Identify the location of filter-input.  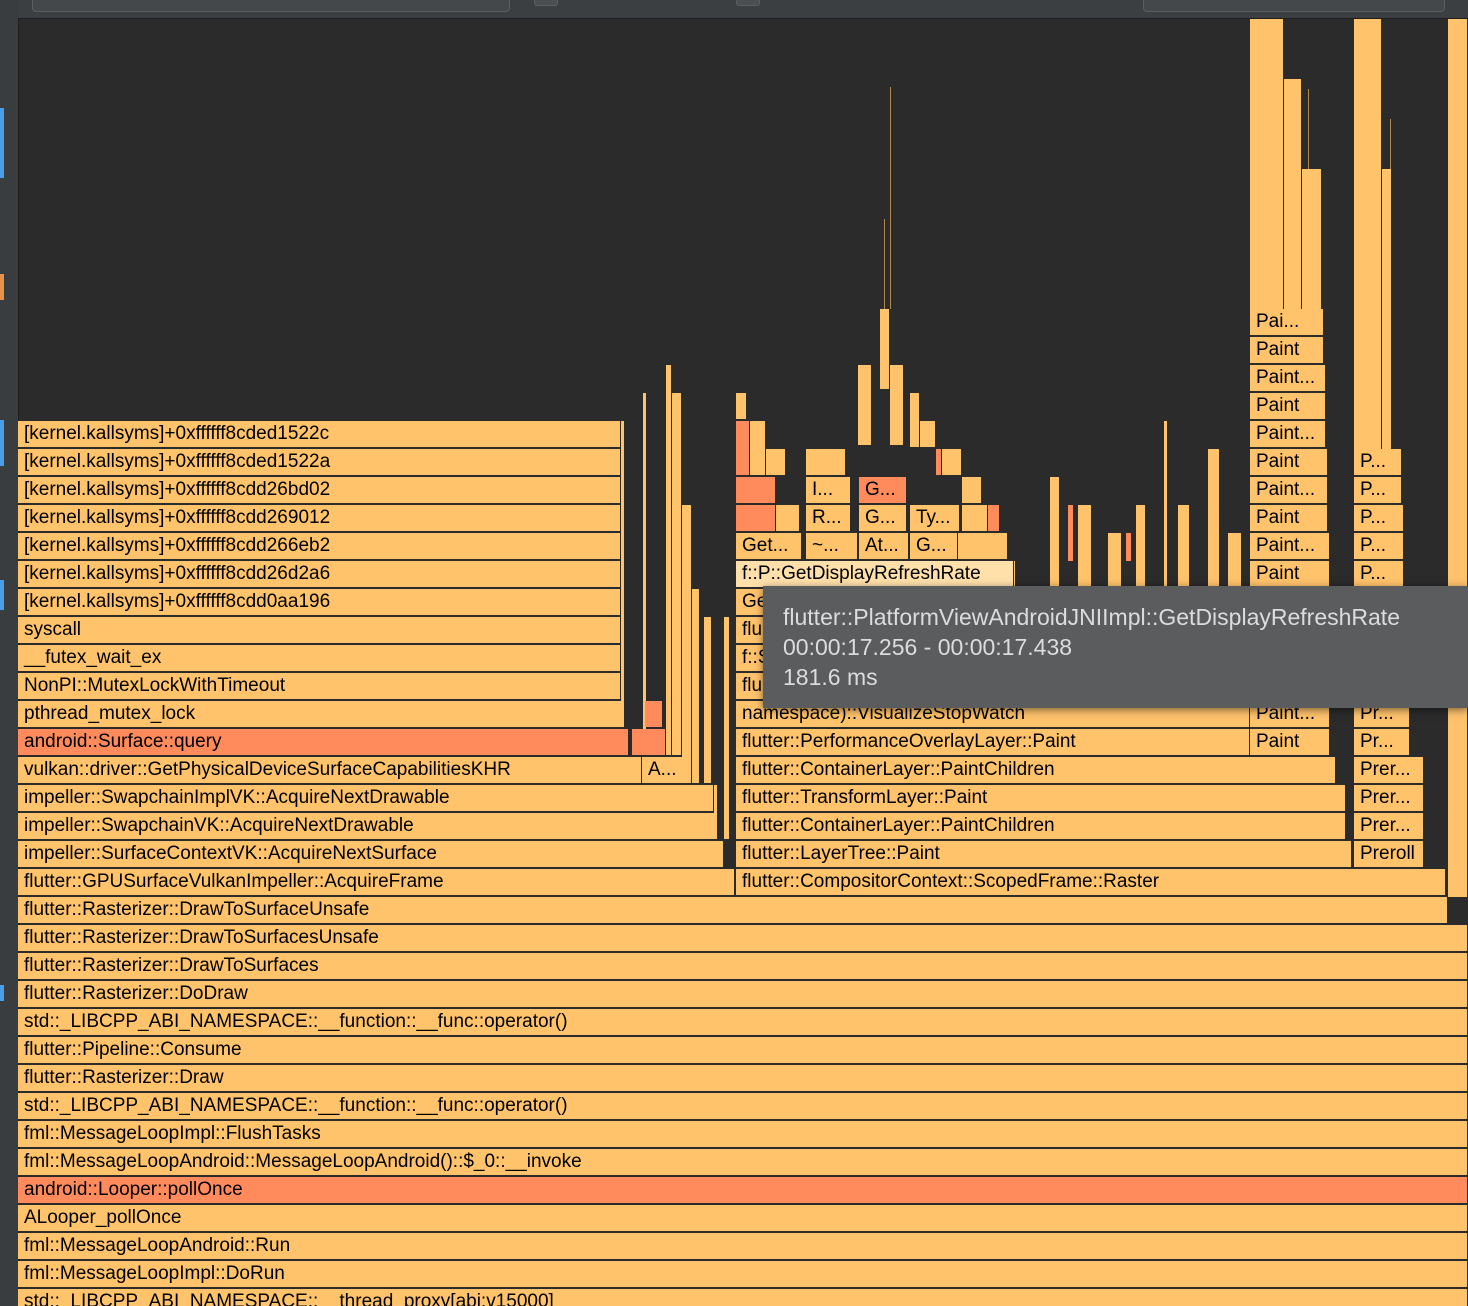
(1294, 6).